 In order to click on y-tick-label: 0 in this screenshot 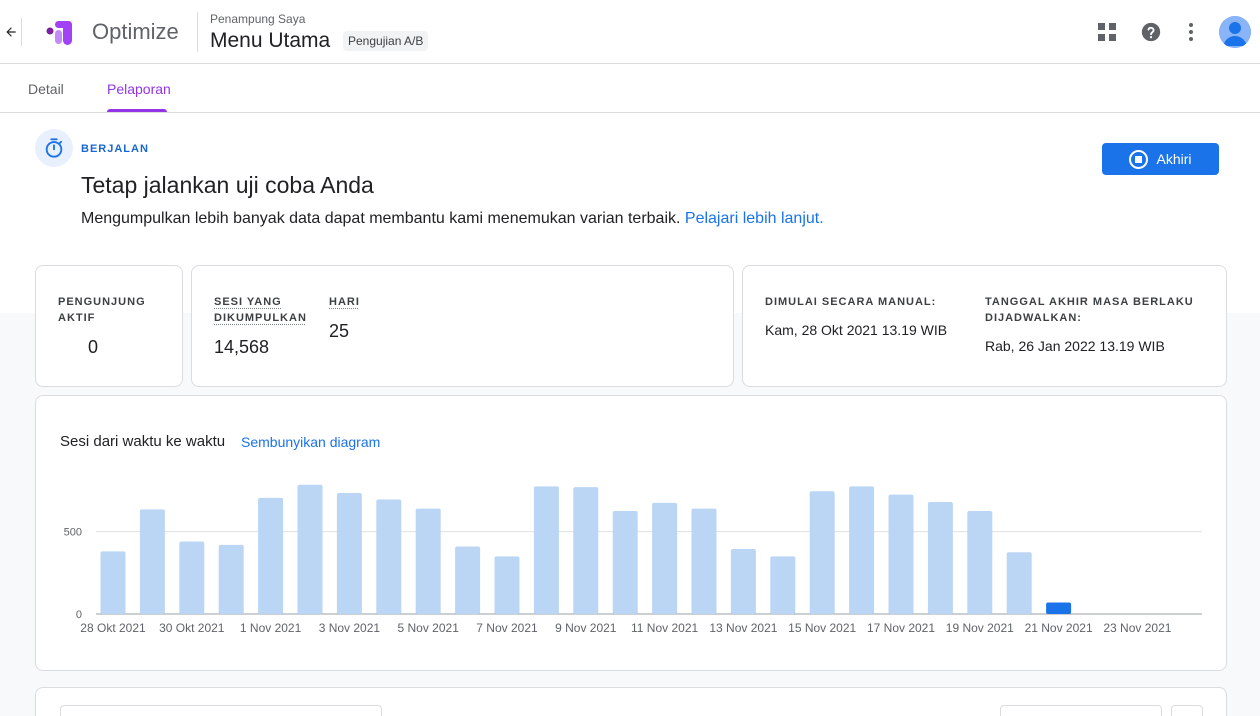, I will do `click(79, 615)`.